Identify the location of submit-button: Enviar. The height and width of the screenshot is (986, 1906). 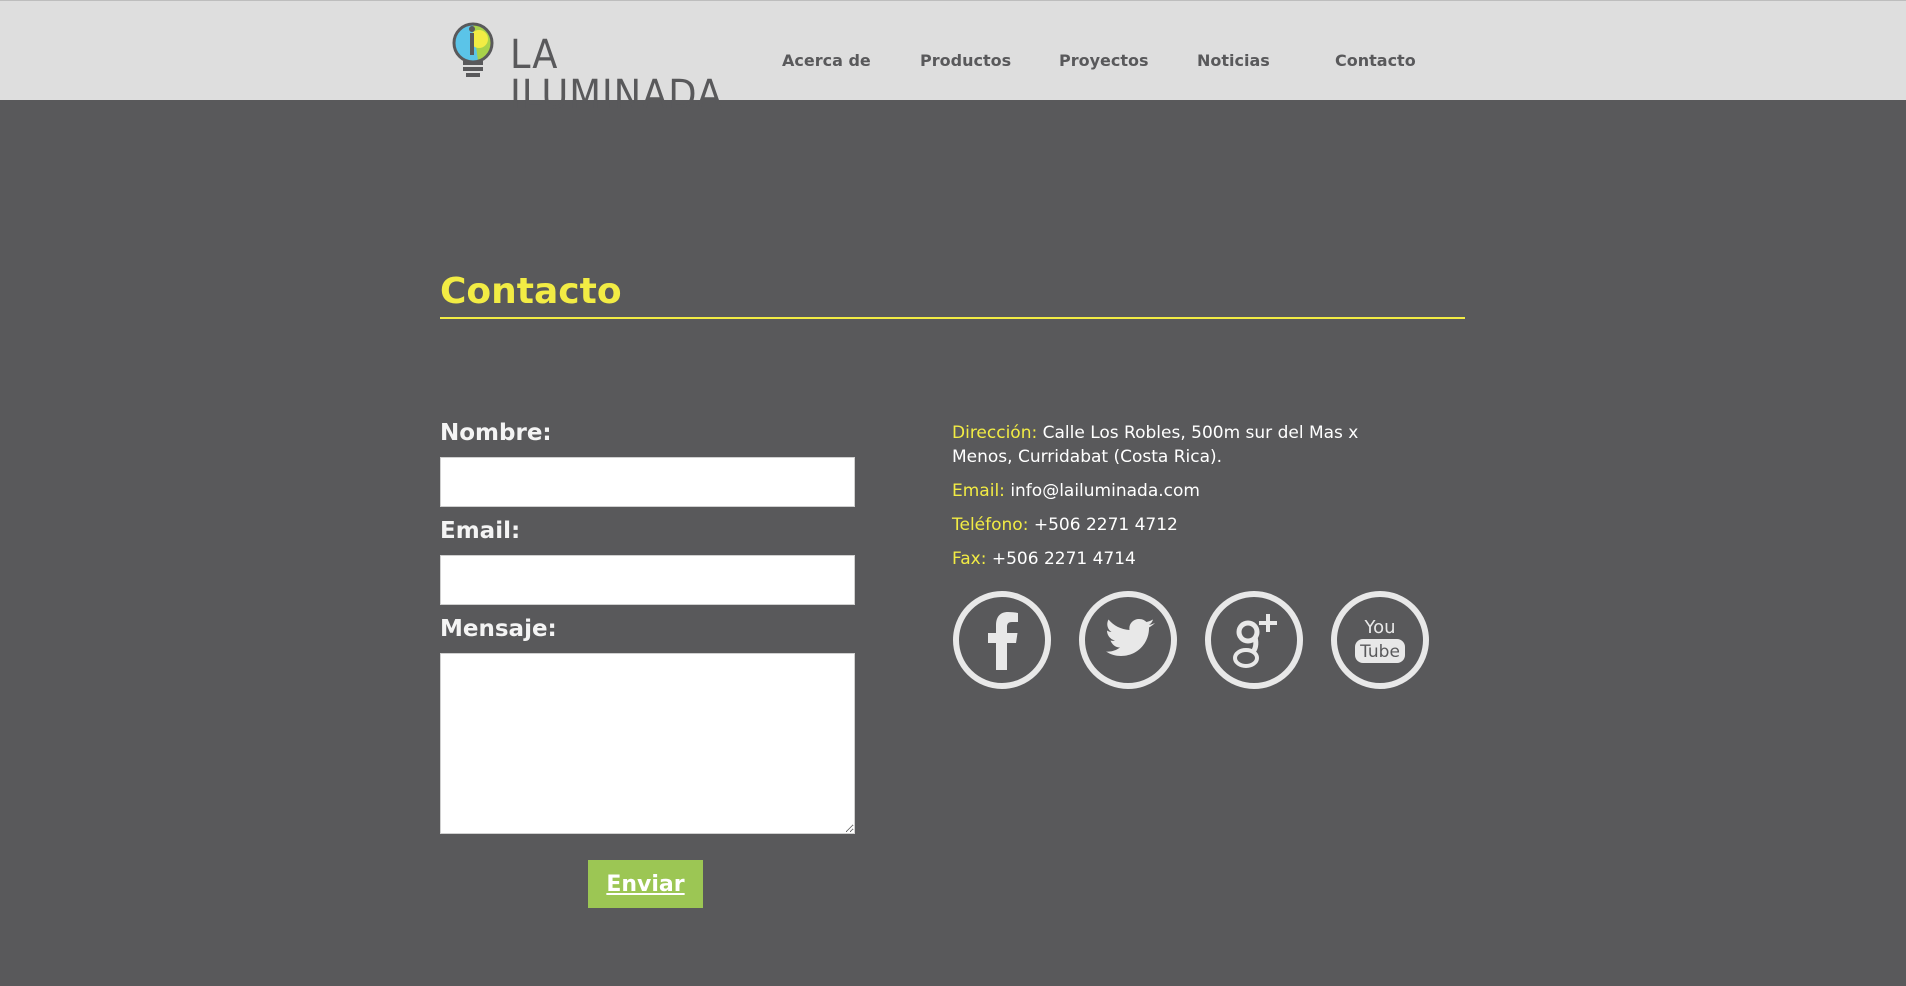
(645, 884).